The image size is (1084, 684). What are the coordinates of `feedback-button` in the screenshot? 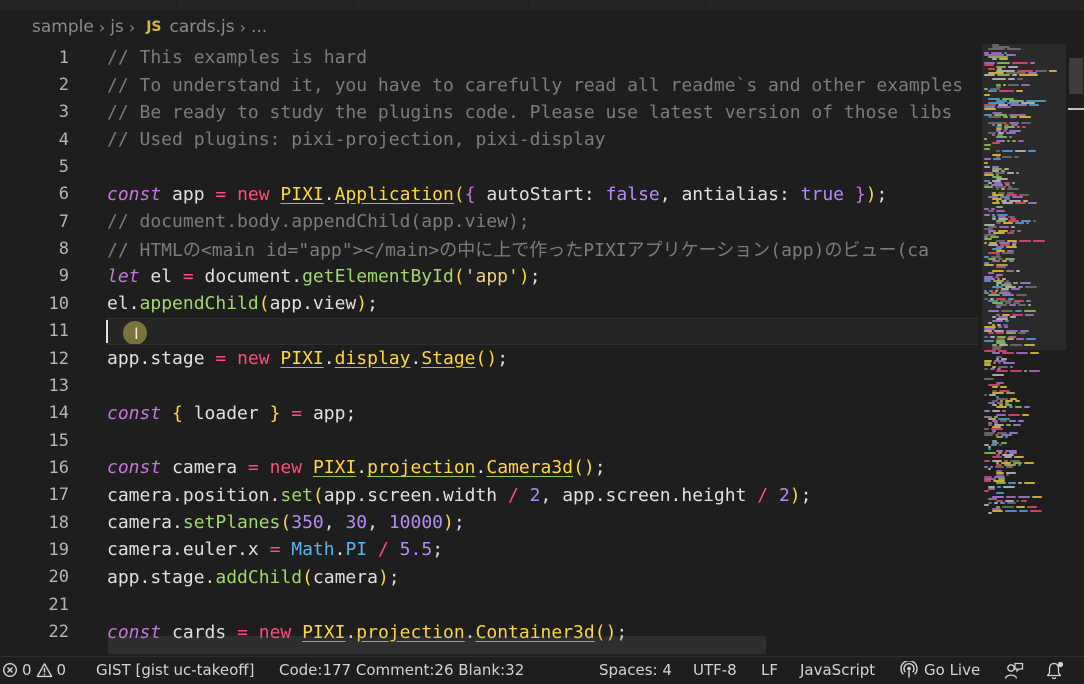 It's located at (1014, 671).